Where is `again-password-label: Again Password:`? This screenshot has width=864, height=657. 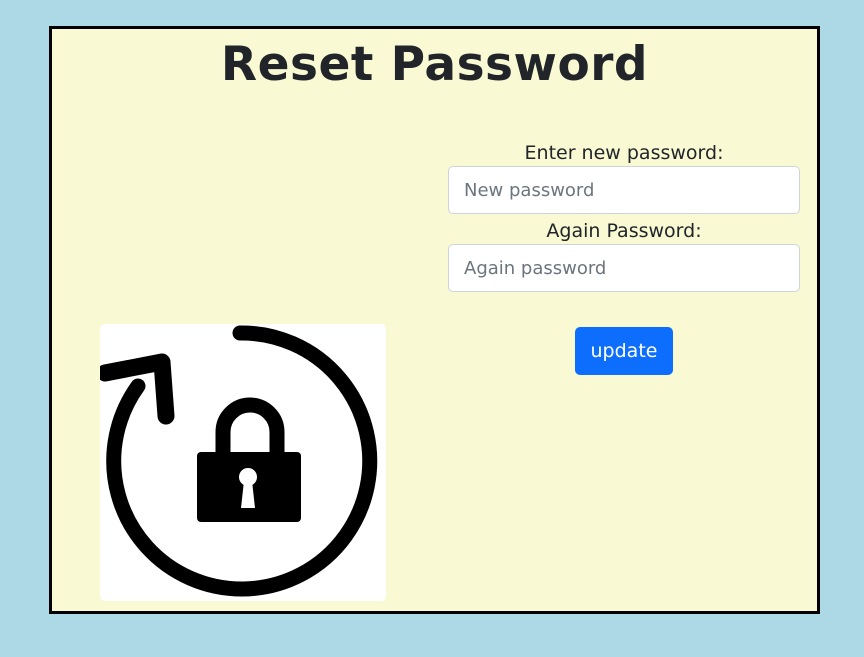 again-password-label: Again Password: is located at coordinates (624, 231).